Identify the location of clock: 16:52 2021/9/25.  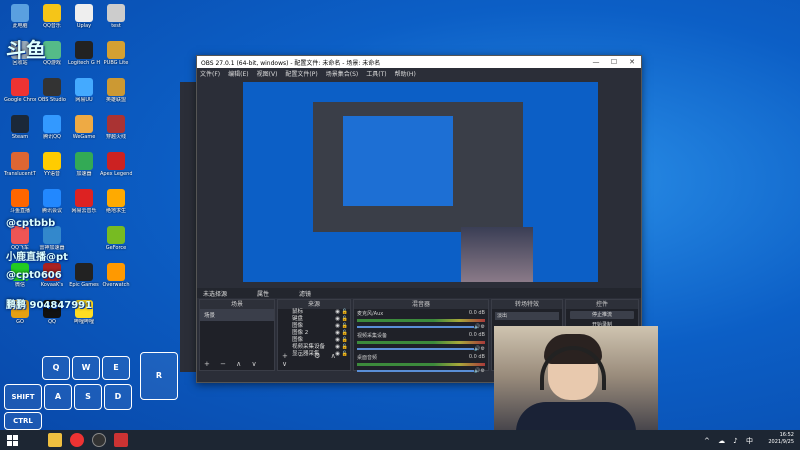
(781, 439).